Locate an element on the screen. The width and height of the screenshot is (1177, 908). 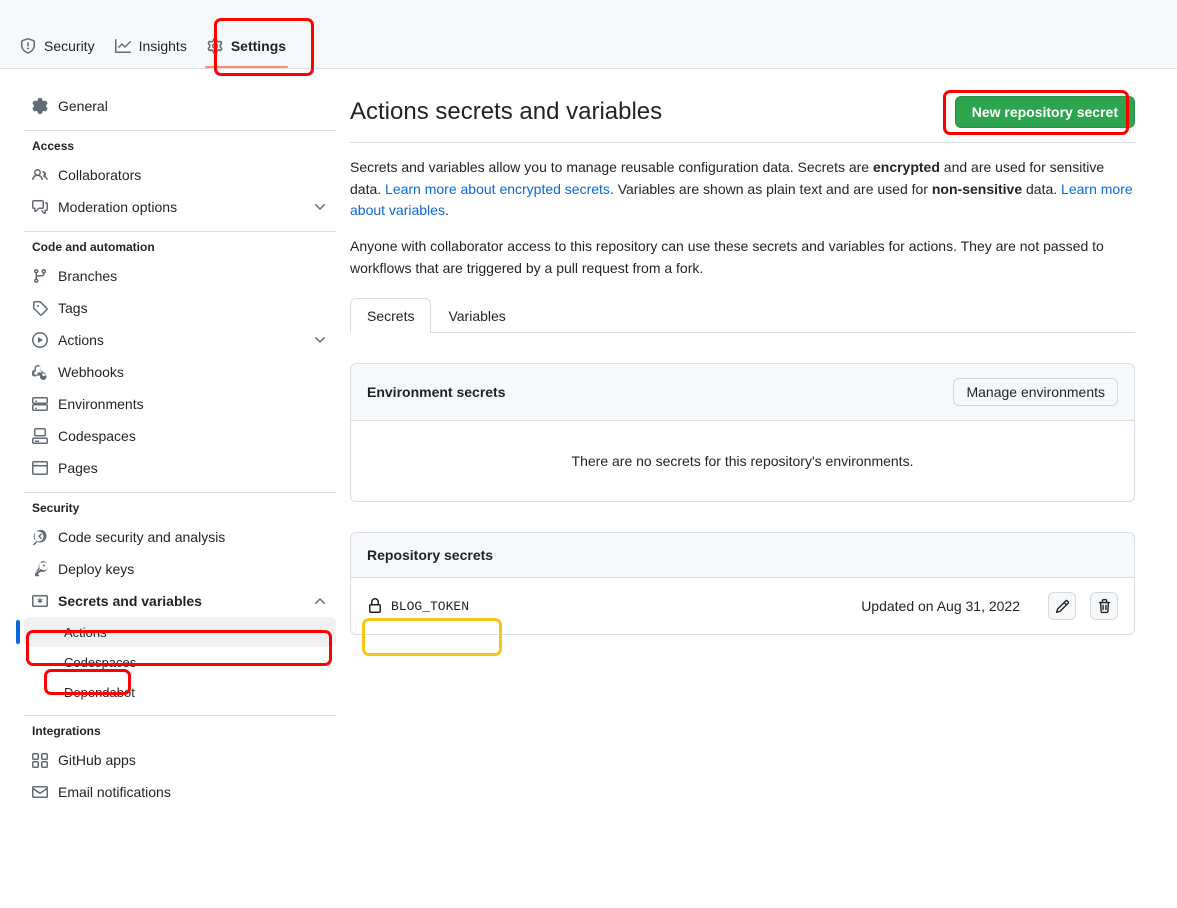
codespaces-icon is located at coordinates (40, 436).